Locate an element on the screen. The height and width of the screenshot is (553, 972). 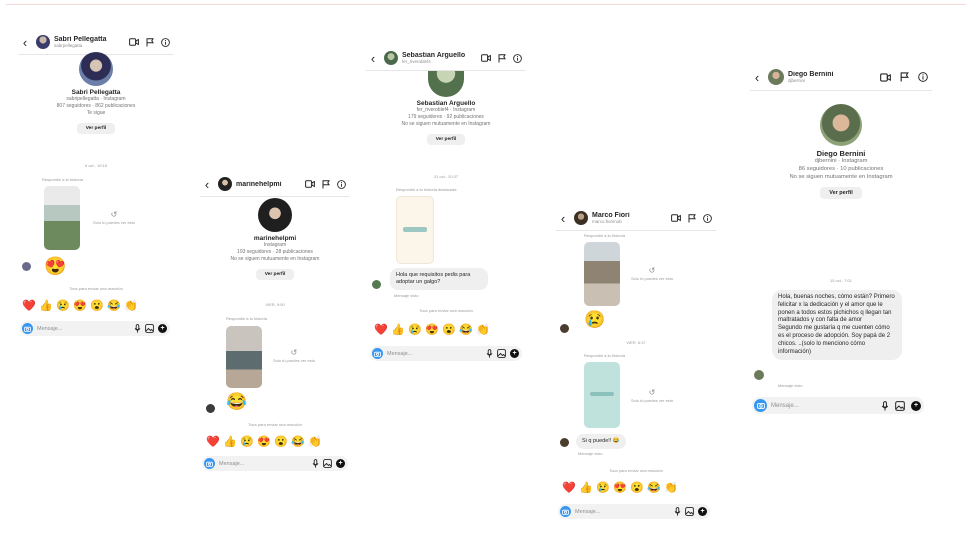
header-username: Sebastian Arguello is located at coordinates (441, 55).